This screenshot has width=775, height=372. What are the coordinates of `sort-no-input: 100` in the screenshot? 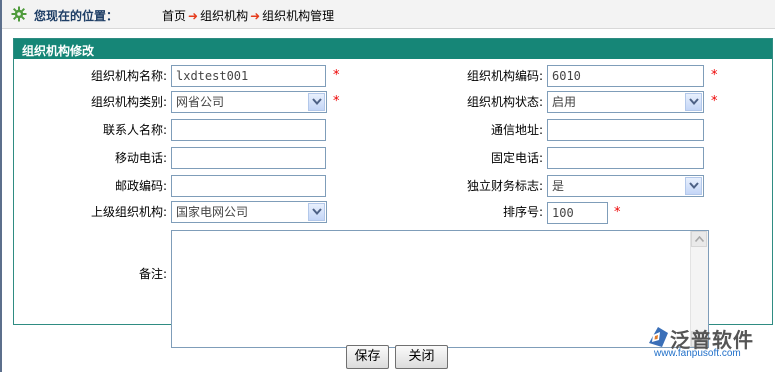 It's located at (577, 213).